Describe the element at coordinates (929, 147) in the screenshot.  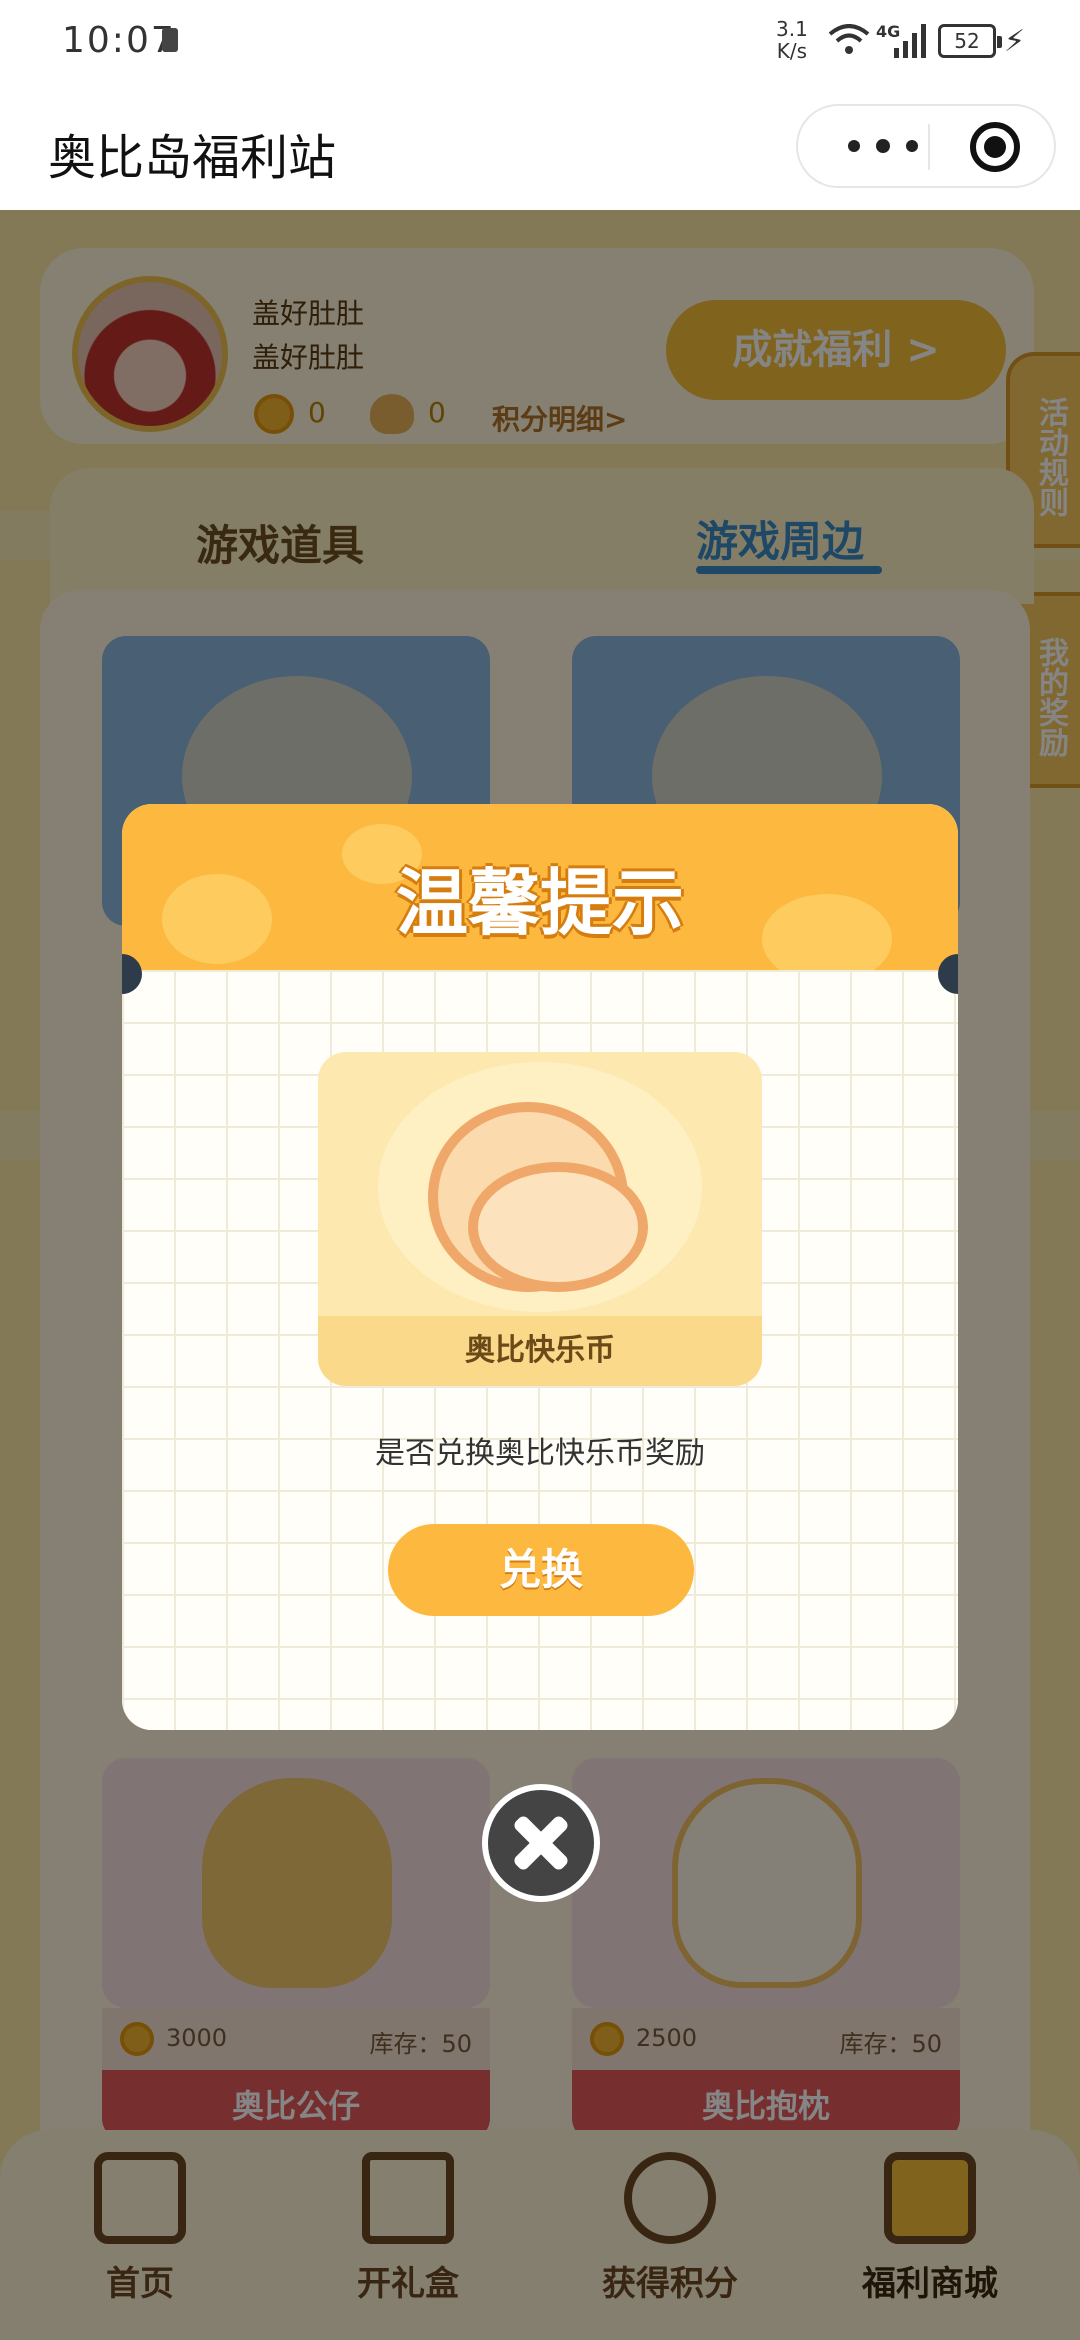
I see `capsule-divider` at that location.